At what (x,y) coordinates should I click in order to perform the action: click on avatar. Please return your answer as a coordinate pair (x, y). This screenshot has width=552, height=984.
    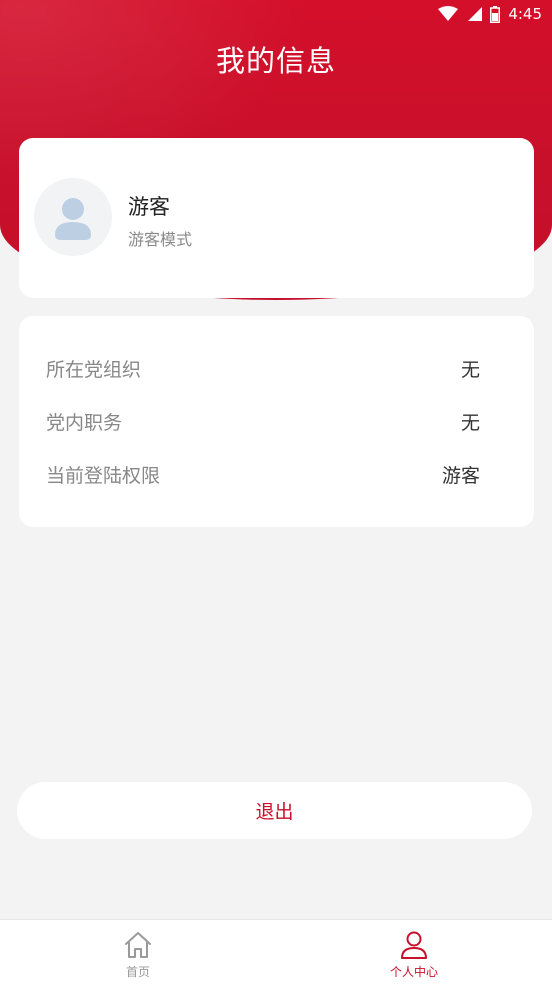
    Looking at the image, I should click on (73, 217).